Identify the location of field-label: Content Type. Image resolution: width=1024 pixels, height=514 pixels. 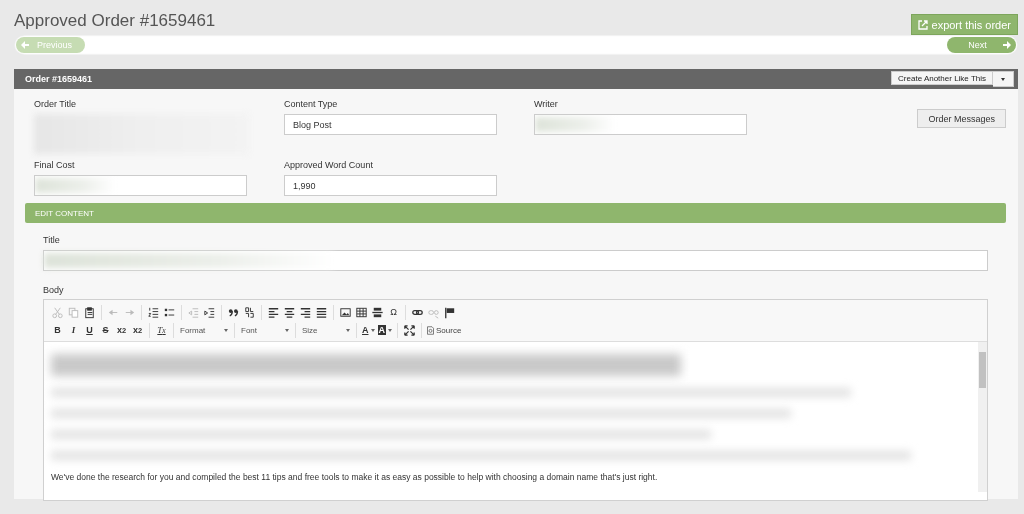
(311, 104).